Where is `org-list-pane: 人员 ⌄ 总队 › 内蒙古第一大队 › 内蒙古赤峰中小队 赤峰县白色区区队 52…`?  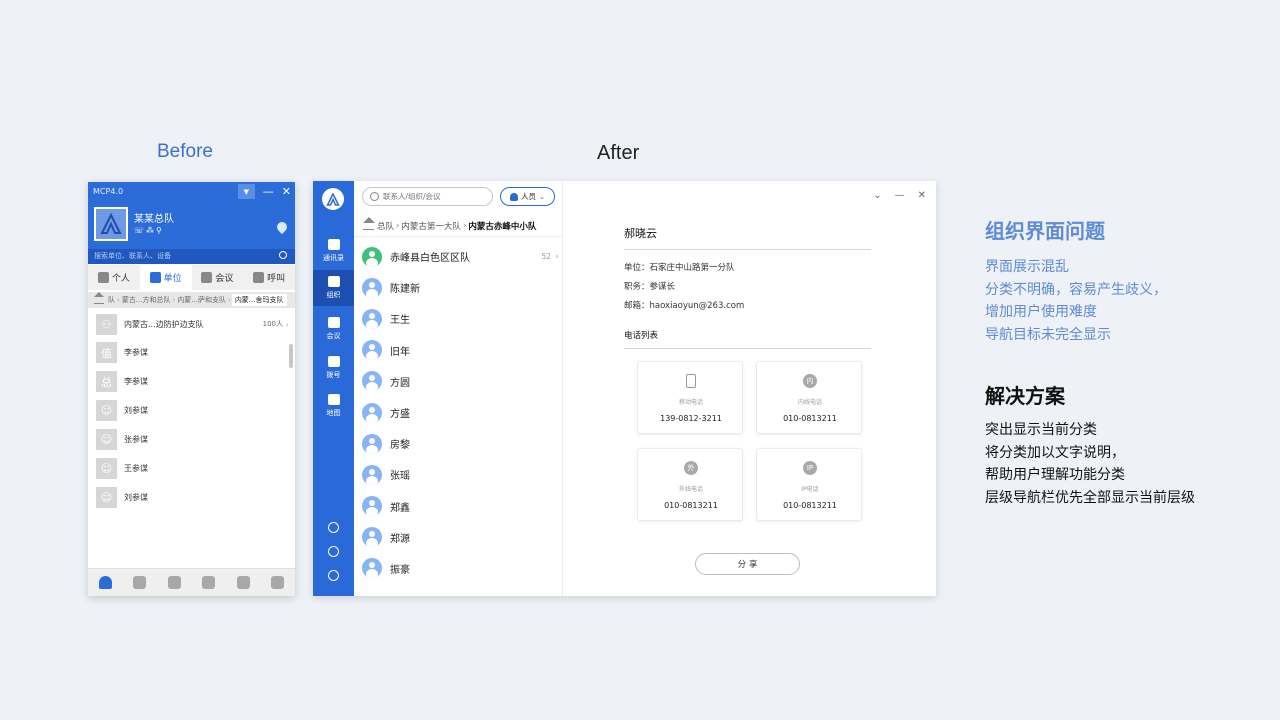
org-list-pane: 人员 ⌄ 总队 › 内蒙古第一大队 › 内蒙古赤峰中小队 赤峰县白色区区队 52… is located at coordinates (458, 388).